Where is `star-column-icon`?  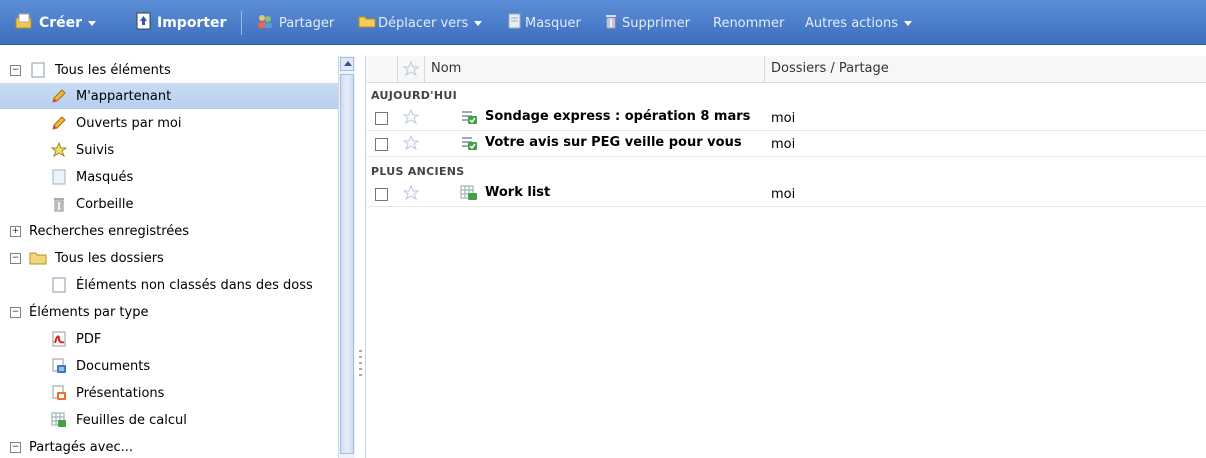 star-column-icon is located at coordinates (411, 69).